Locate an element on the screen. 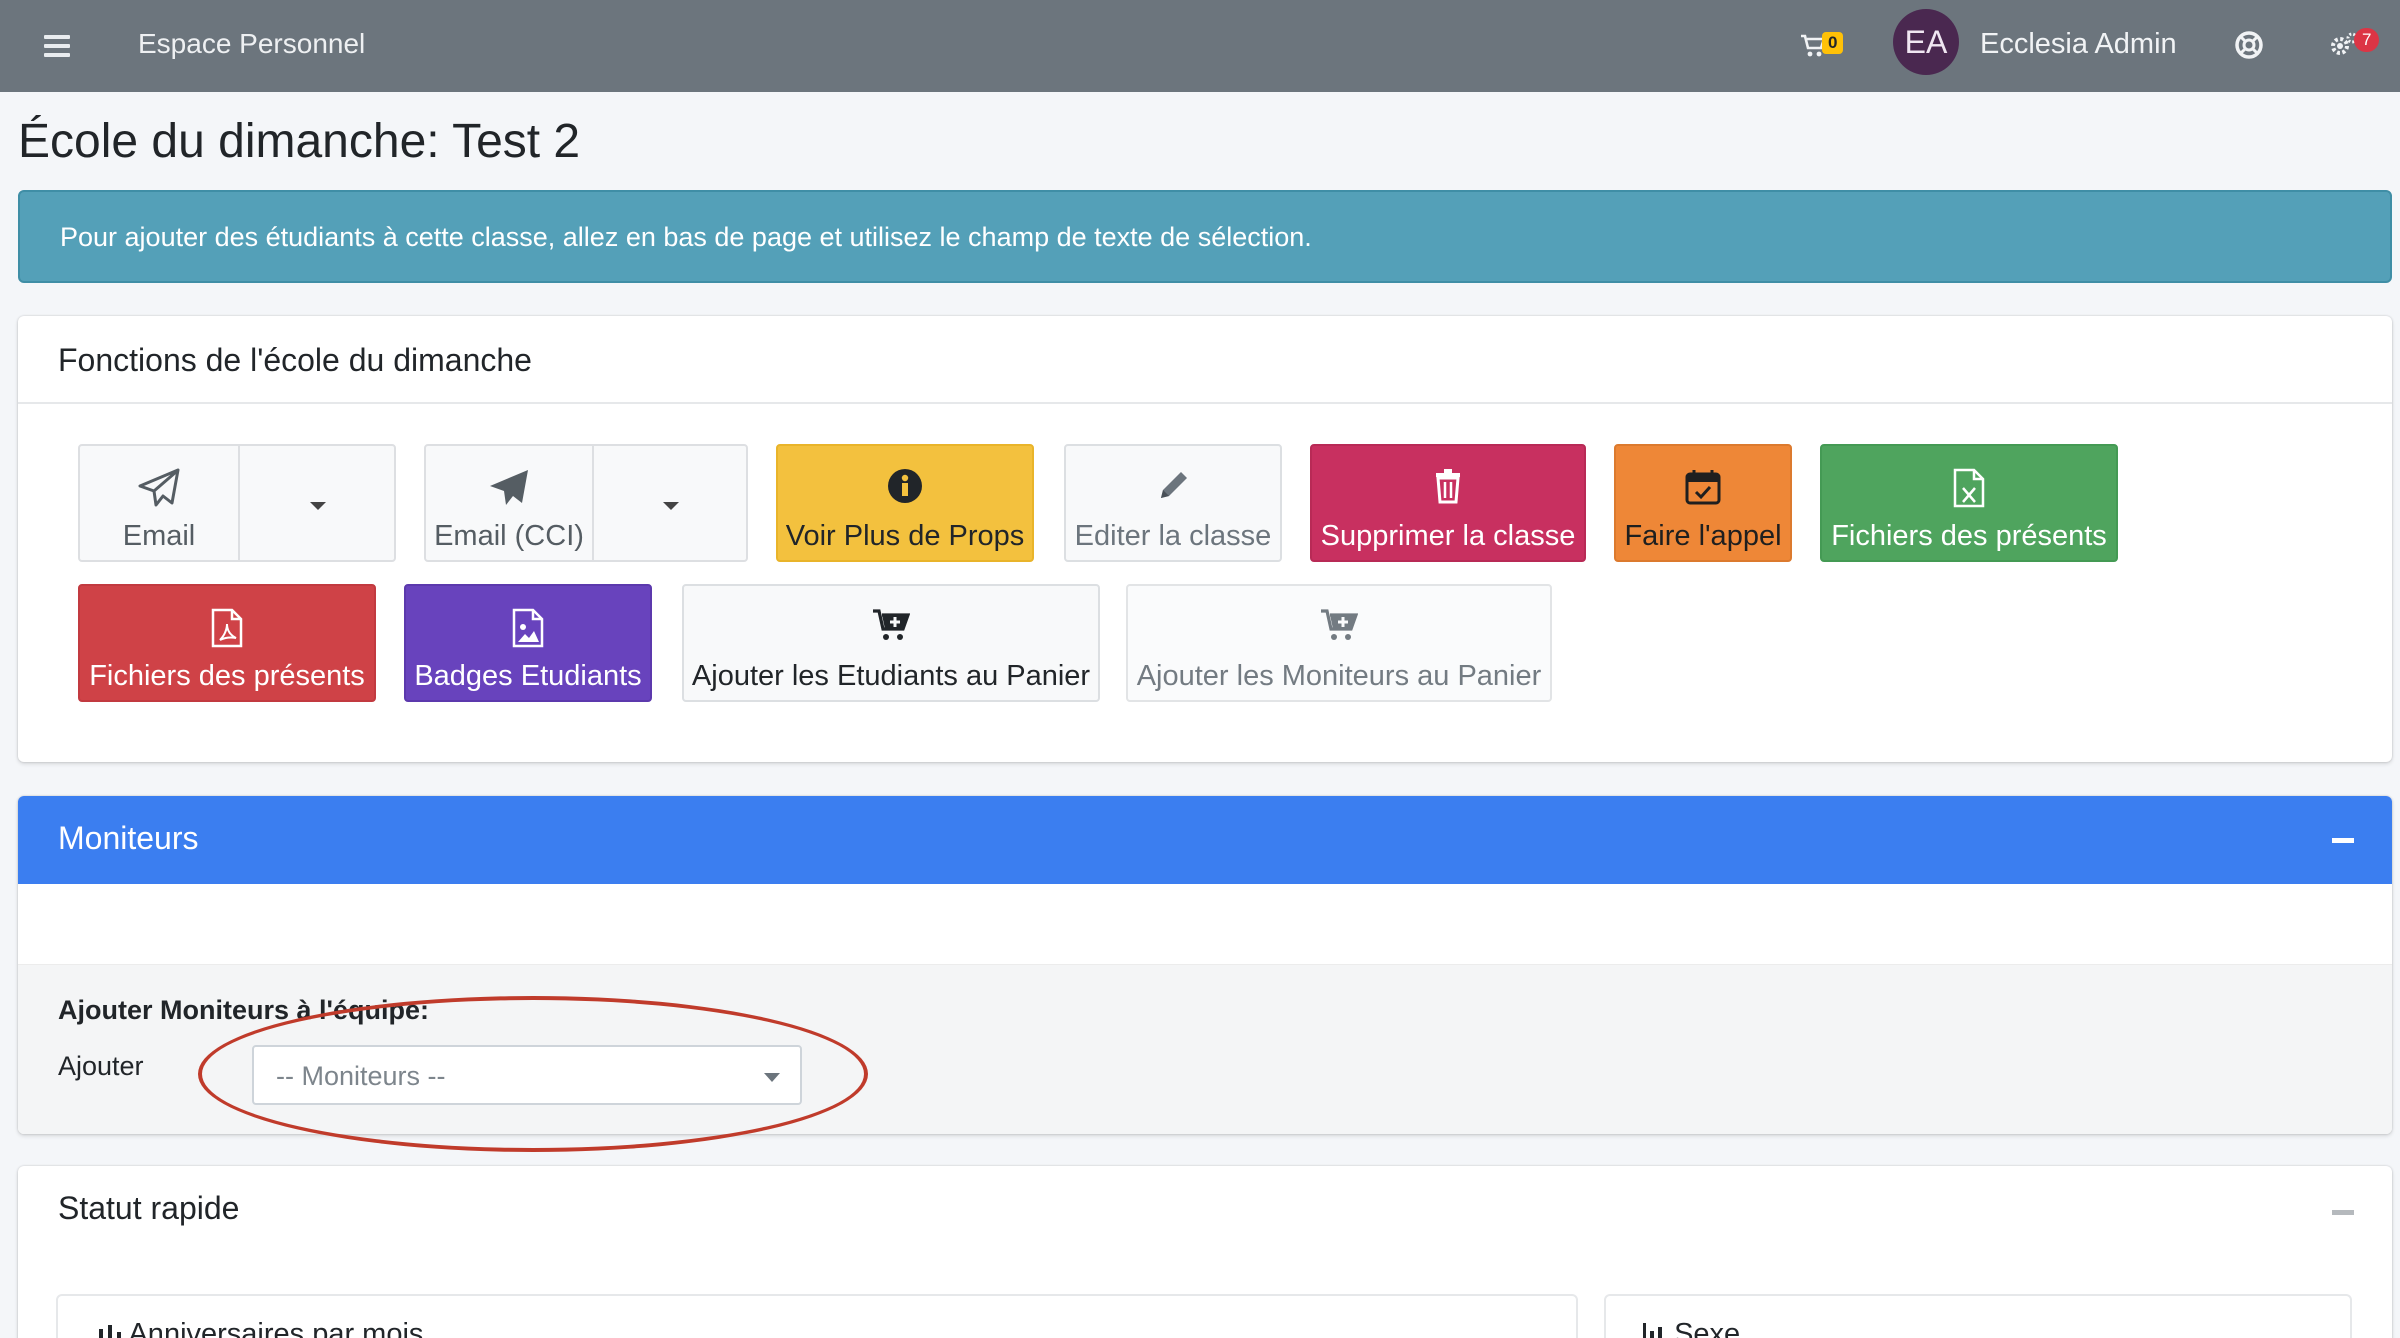 The height and width of the screenshot is (1338, 2400). file-pdf-icon is located at coordinates (227, 628).